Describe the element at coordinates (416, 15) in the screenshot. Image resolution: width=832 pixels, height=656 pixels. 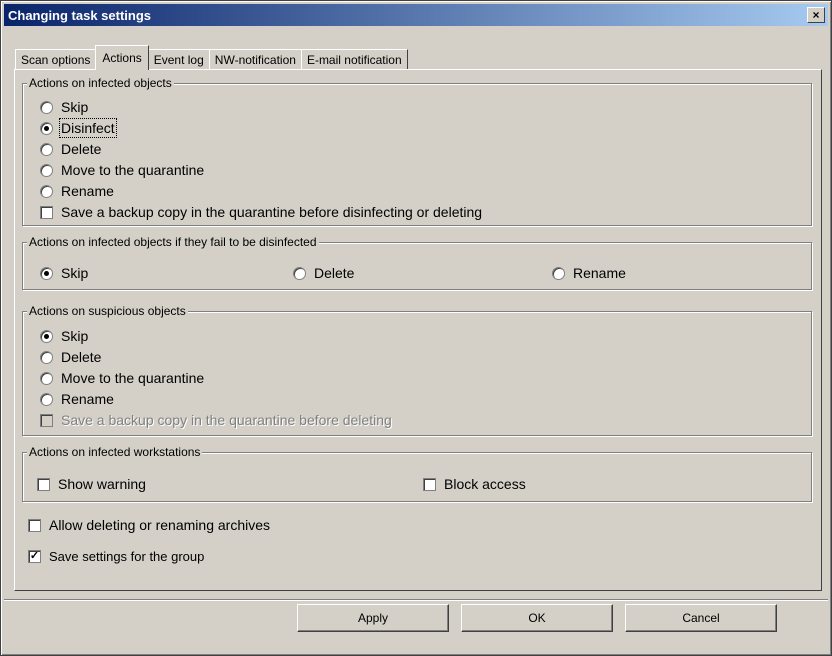
I see `title-bar: Changing task settings ×` at that location.